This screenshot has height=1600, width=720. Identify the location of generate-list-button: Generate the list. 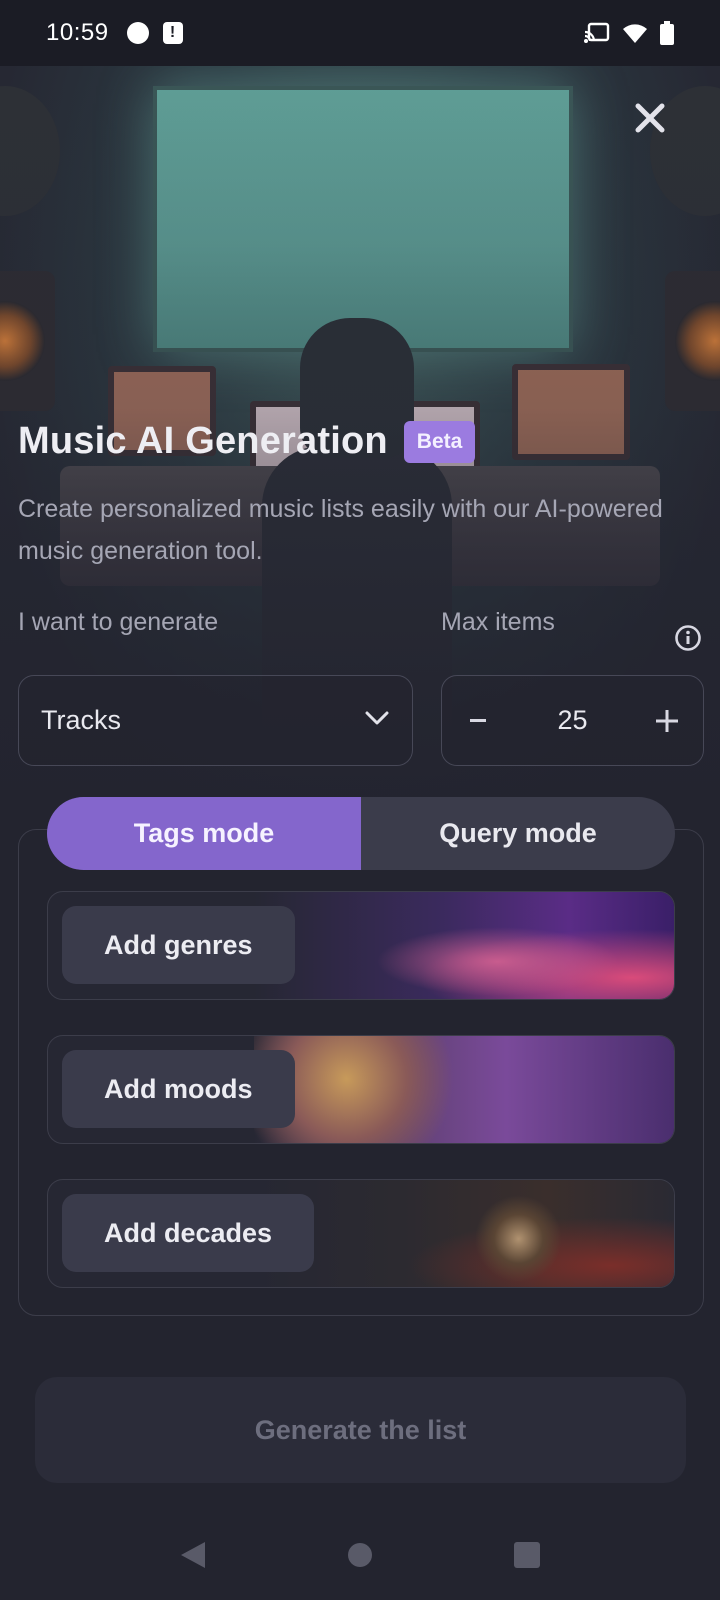
(360, 1430).